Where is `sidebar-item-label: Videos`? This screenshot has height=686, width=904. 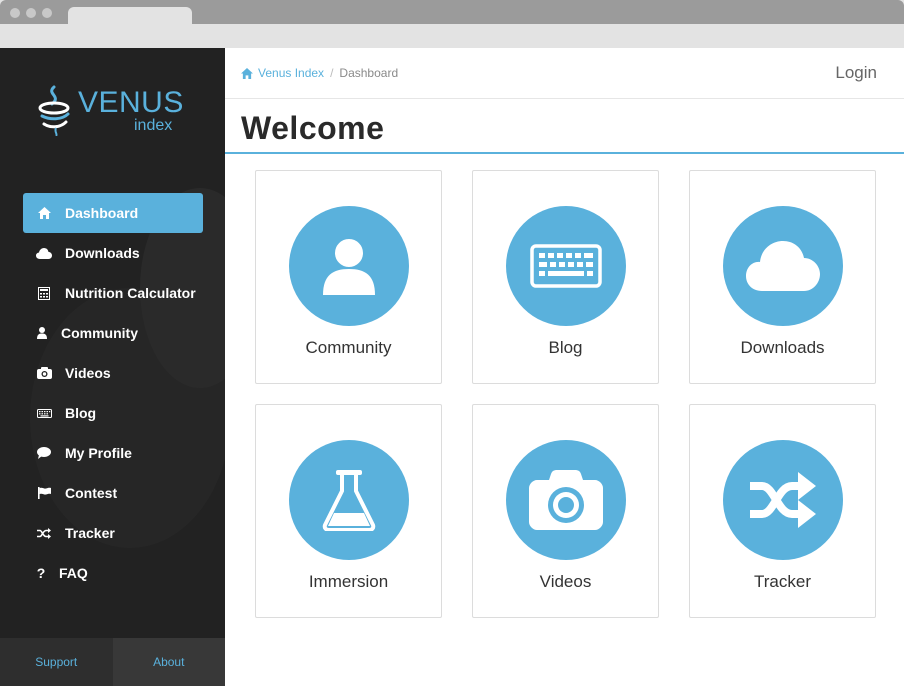
sidebar-item-label: Videos is located at coordinates (88, 373).